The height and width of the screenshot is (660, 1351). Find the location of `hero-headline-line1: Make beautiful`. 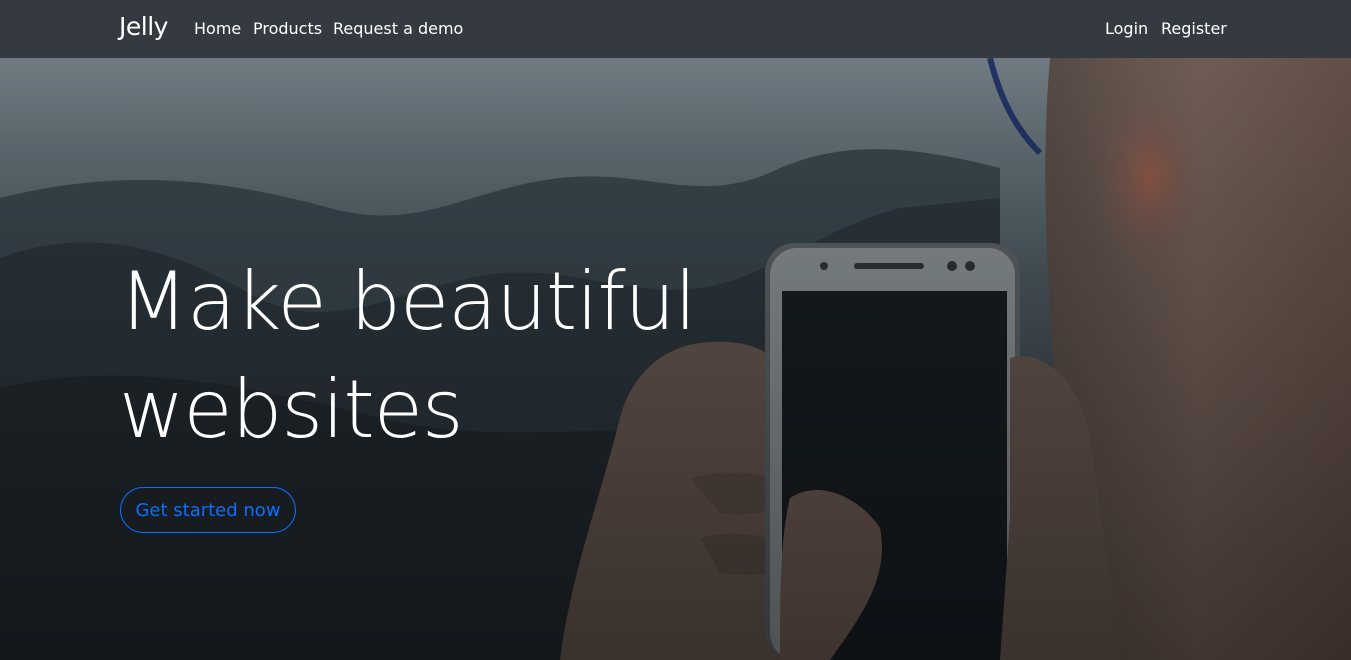

hero-headline-line1: Make beautiful is located at coordinates (408, 301).